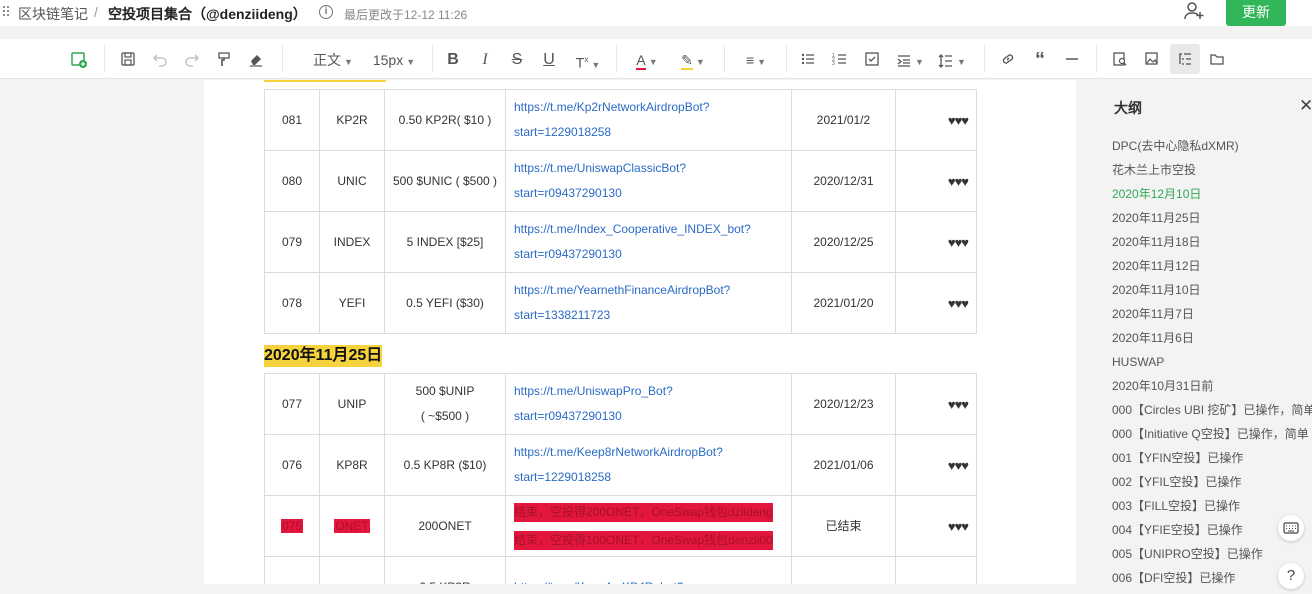 The width and height of the screenshot is (1312, 594). I want to click on table-row: 0.5 KP3Rhttps://t.me/Keep4r_KP4R_bot?, so click(620, 570).